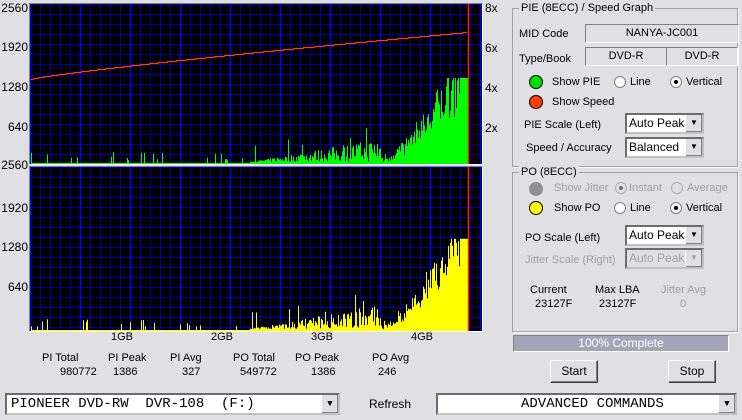 This screenshot has width=742, height=420. What do you see at coordinates (576, 82) in the screenshot?
I see `show-pie-label: Show PIE` at bounding box center [576, 82].